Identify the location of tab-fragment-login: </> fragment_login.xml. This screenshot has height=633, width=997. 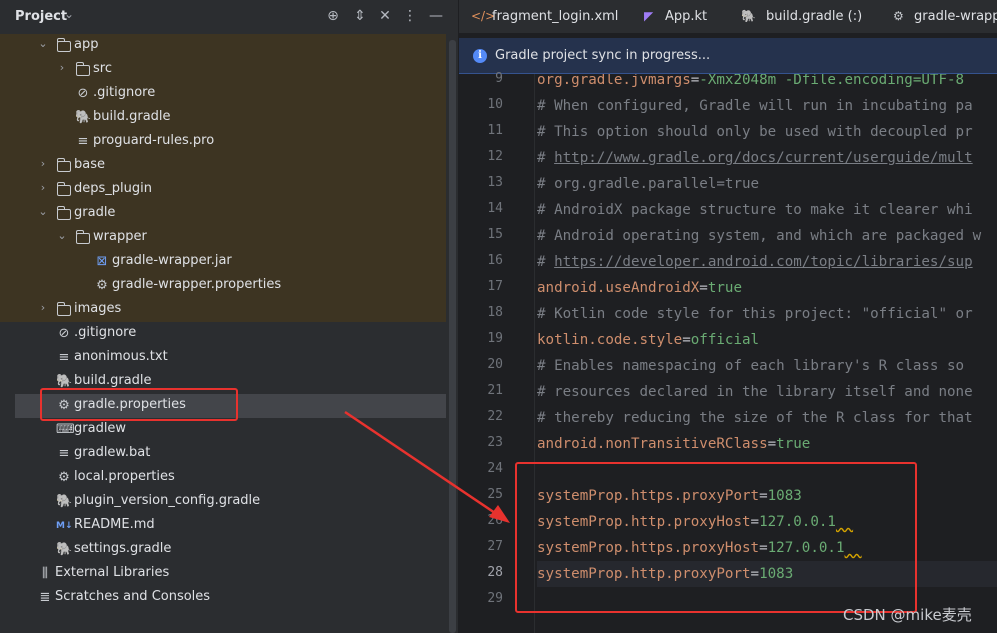
(541, 17).